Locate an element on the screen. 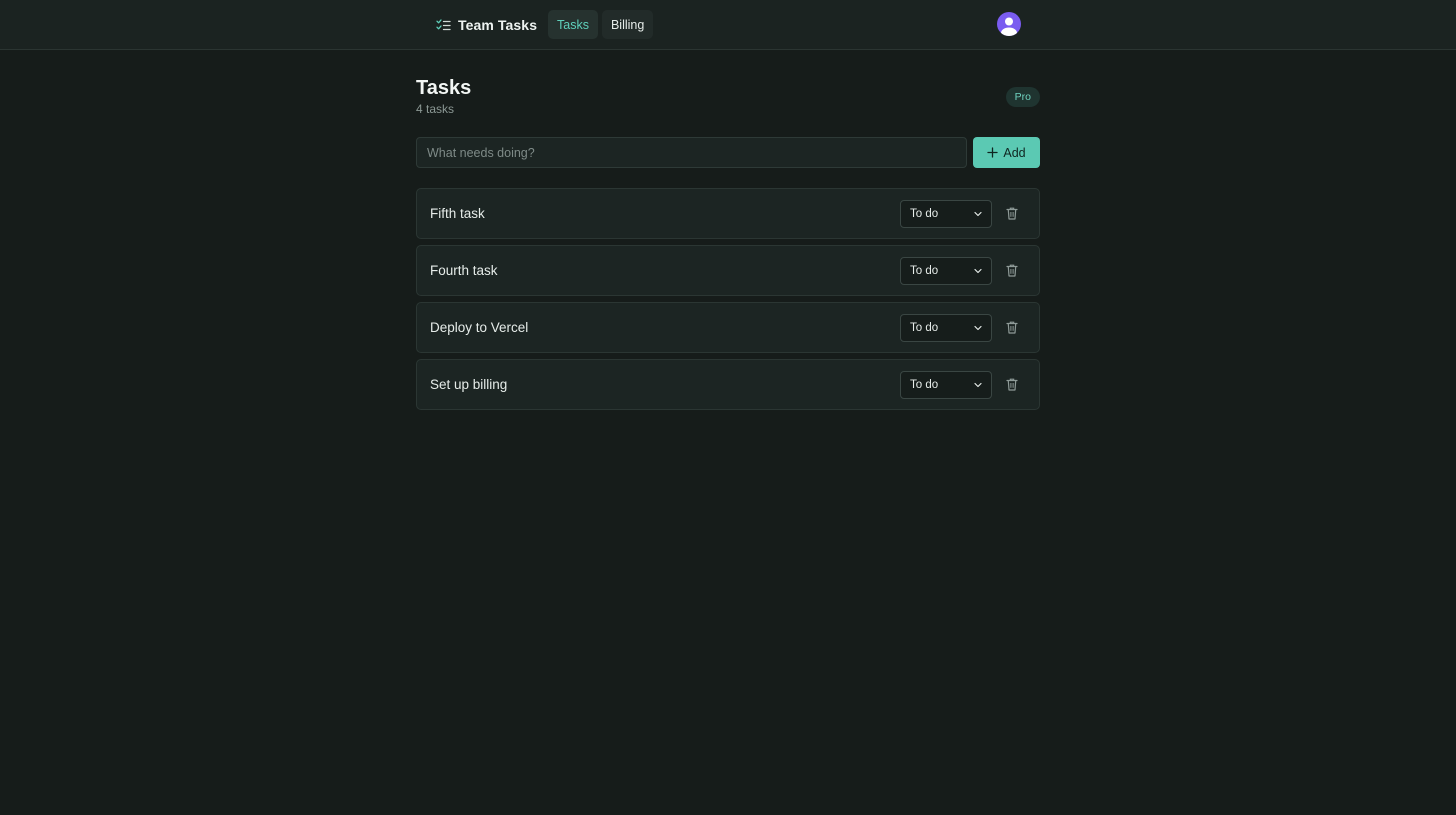 Image resolution: width=1456 pixels, height=815 pixels. brand-name: Team Tasks is located at coordinates (498, 25).